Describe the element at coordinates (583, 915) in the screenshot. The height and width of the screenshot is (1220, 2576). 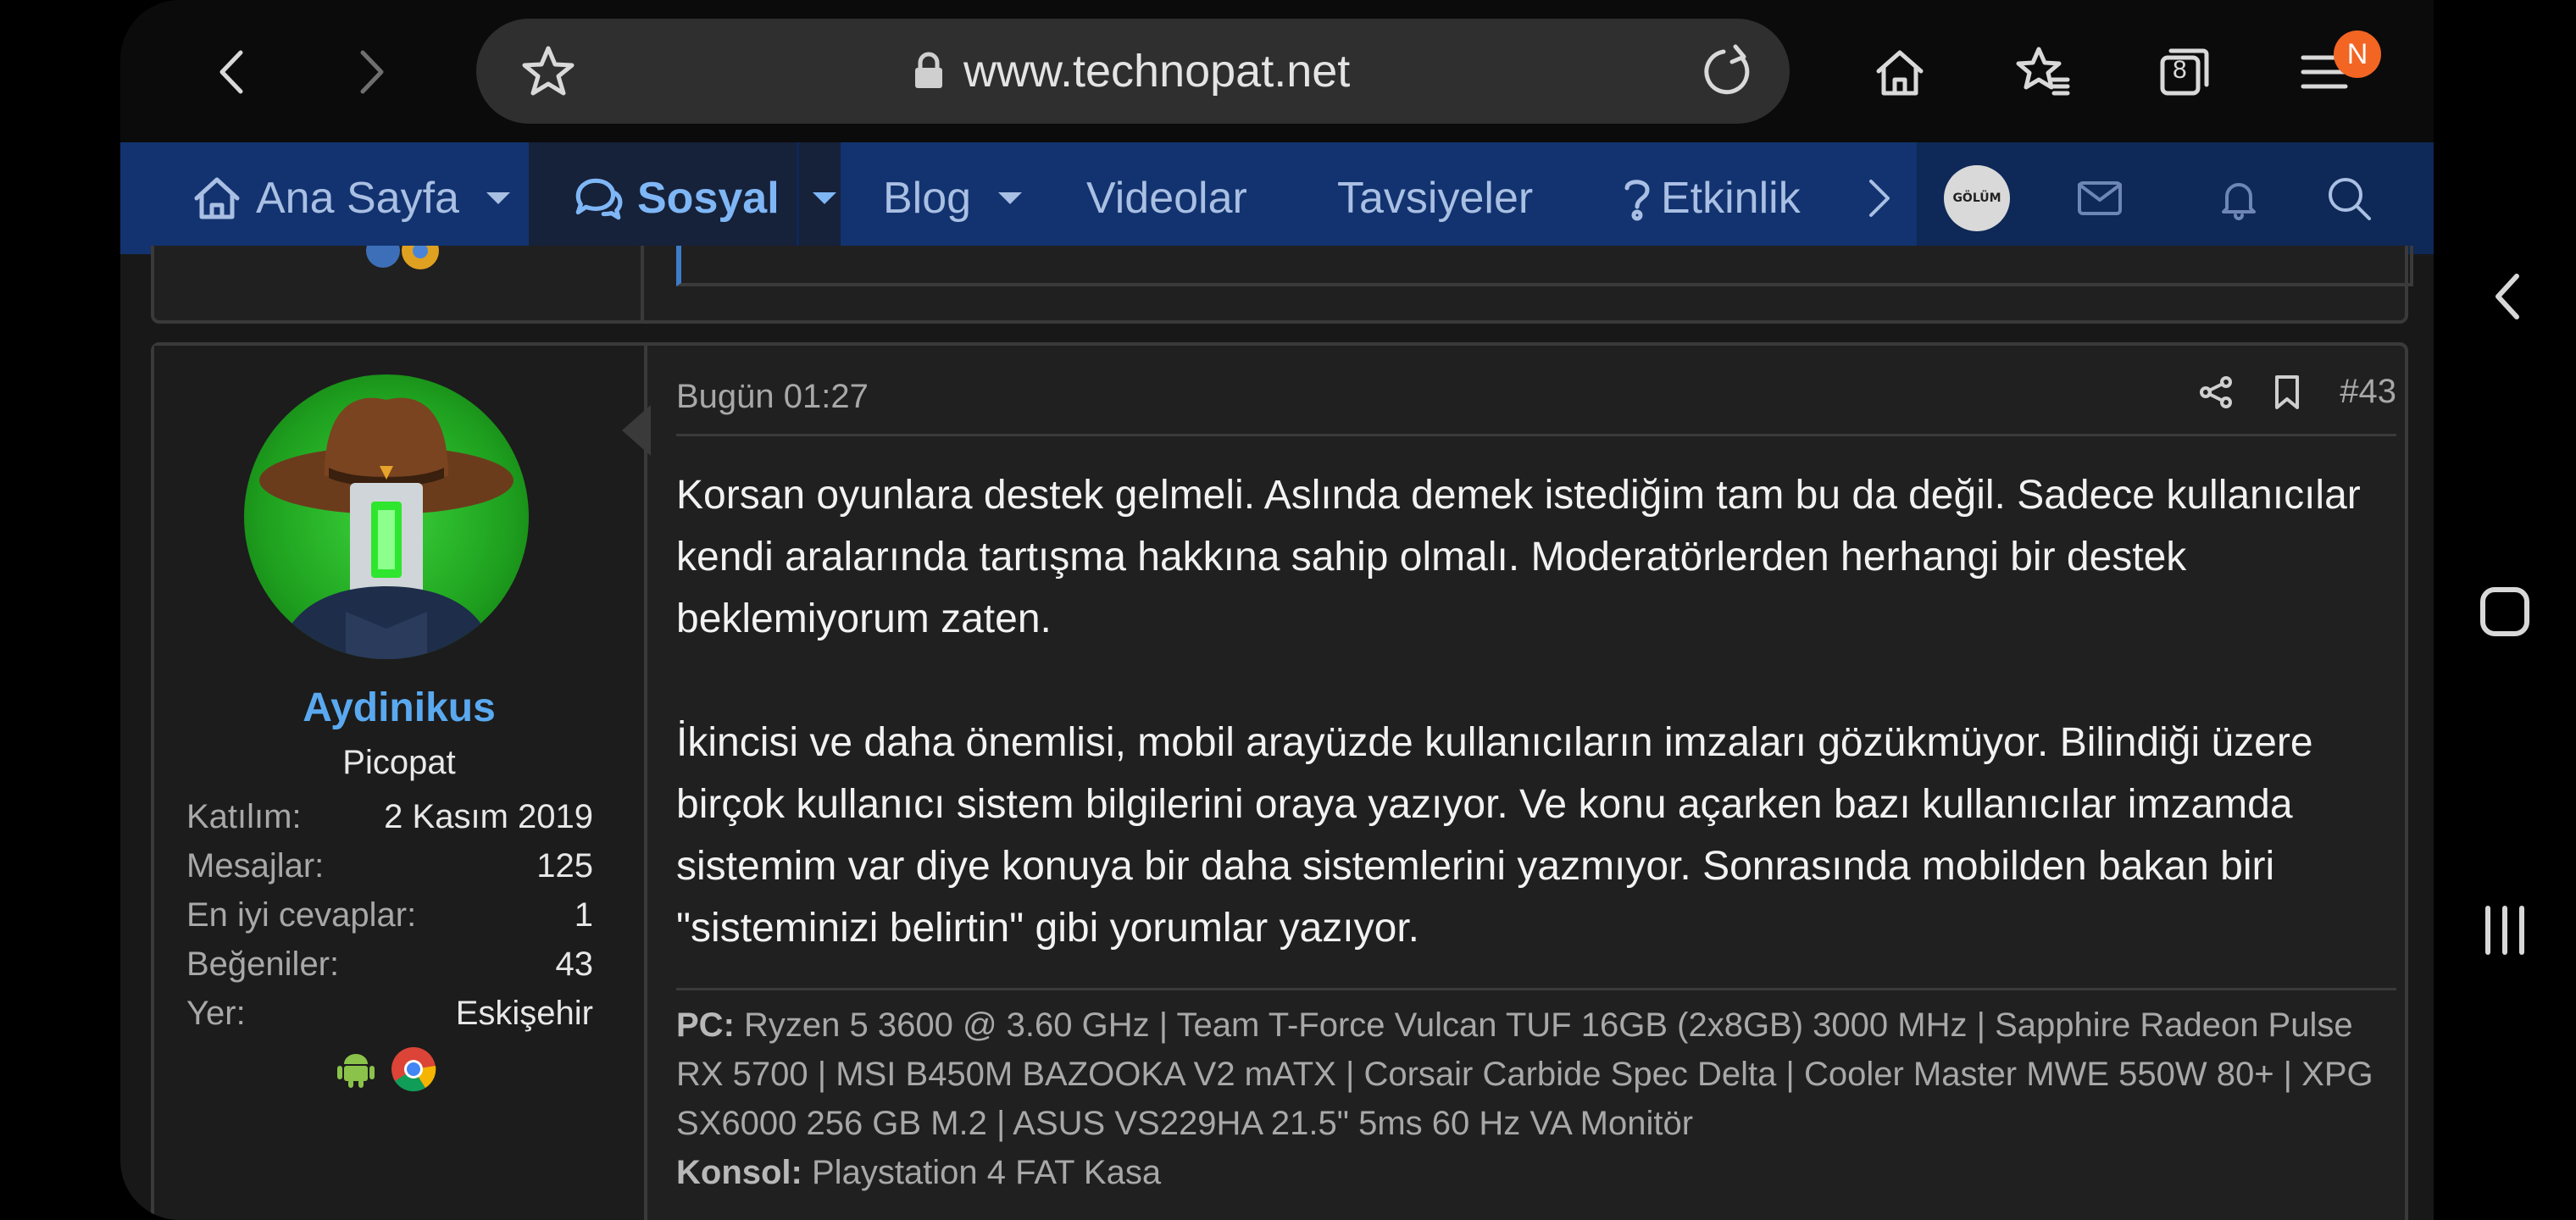
I see `stat-value: 1` at that location.